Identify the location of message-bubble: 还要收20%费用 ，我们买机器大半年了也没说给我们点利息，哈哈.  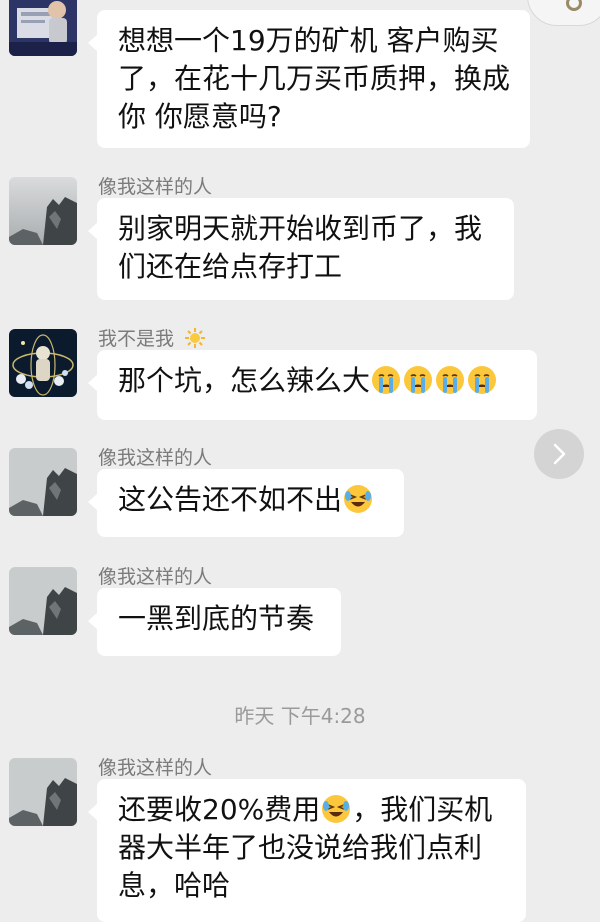
(307, 850).